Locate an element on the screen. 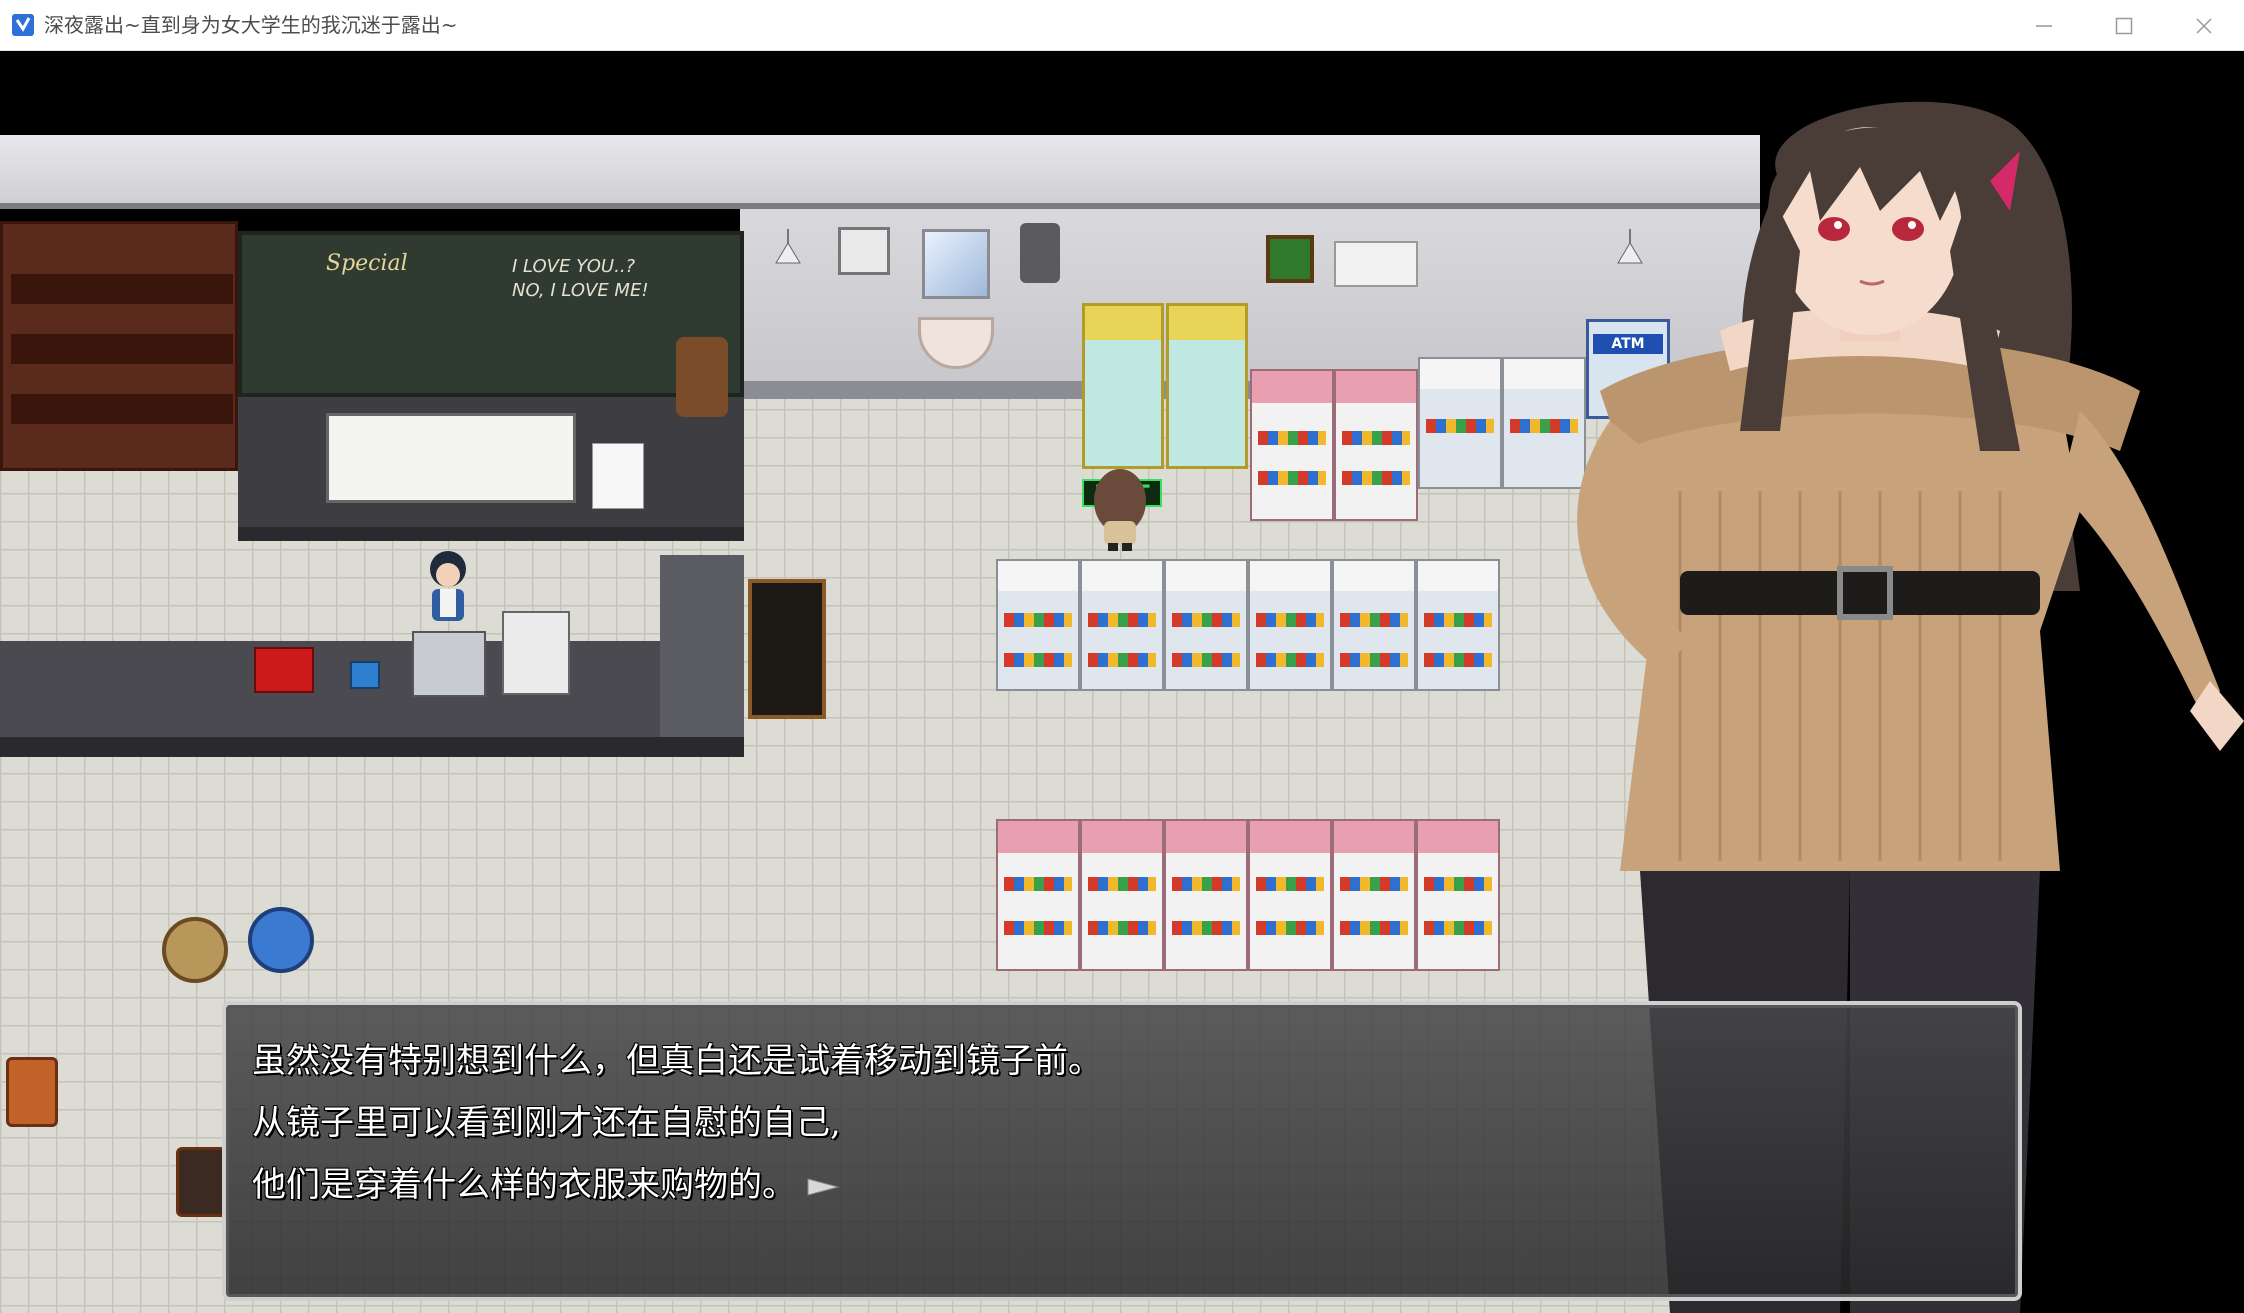  maximize-icon is located at coordinates (2124, 26).